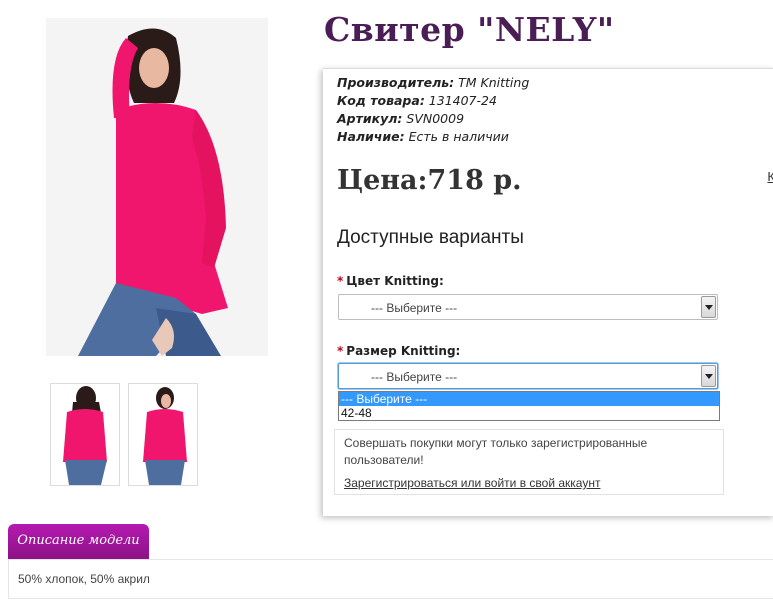  I want to click on meta-code: Код товара: 131407-24, so click(417, 100).